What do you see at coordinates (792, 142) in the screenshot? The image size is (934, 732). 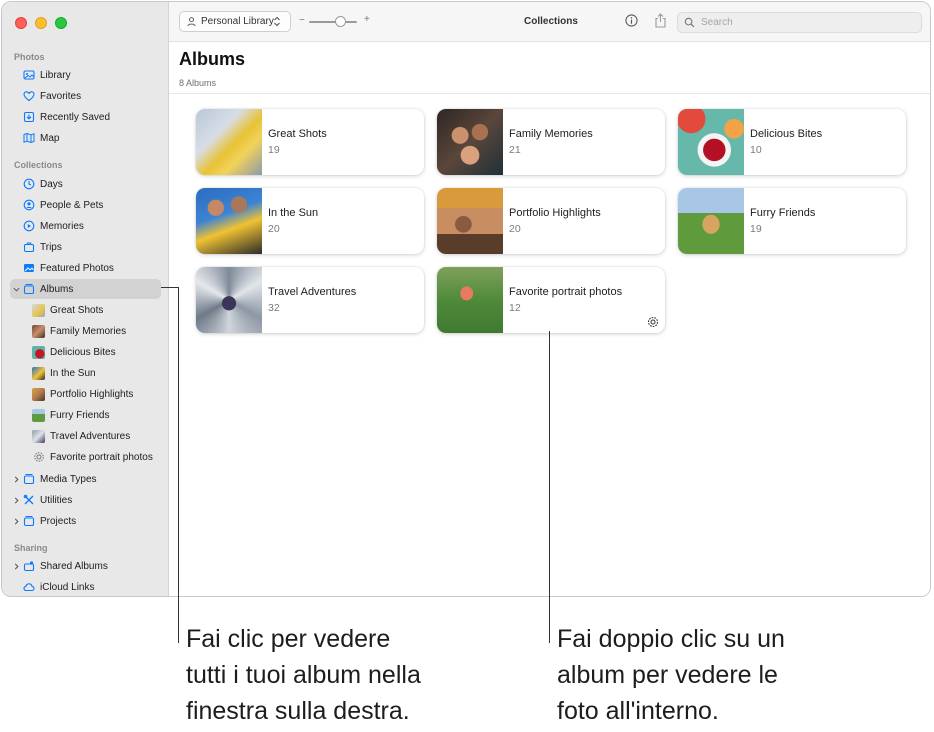 I see `album-card-delicious-bites: Delicious Bites 10` at bounding box center [792, 142].